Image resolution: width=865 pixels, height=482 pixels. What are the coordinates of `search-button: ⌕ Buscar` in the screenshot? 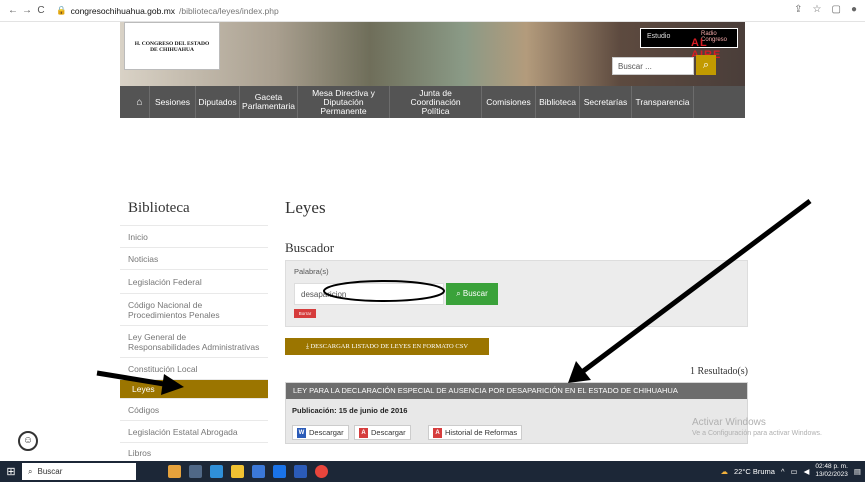 It's located at (472, 294).